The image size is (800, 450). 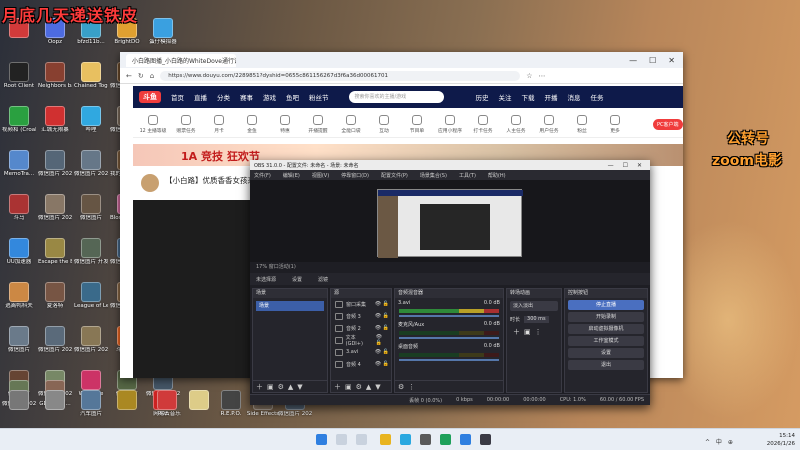 I want to click on scenes-toolbar: ＋▣⚙▲▼, so click(x=290, y=386).